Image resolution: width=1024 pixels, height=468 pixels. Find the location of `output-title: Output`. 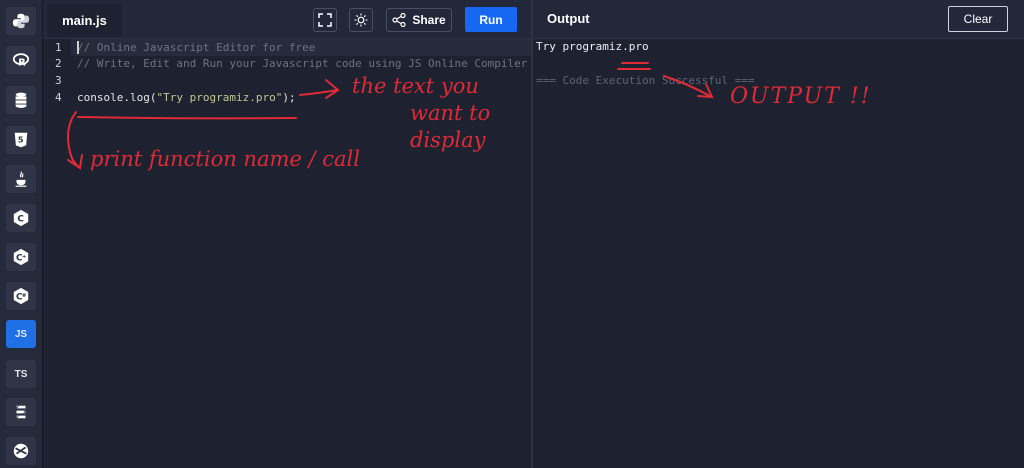

output-title: Output is located at coordinates (568, 18).